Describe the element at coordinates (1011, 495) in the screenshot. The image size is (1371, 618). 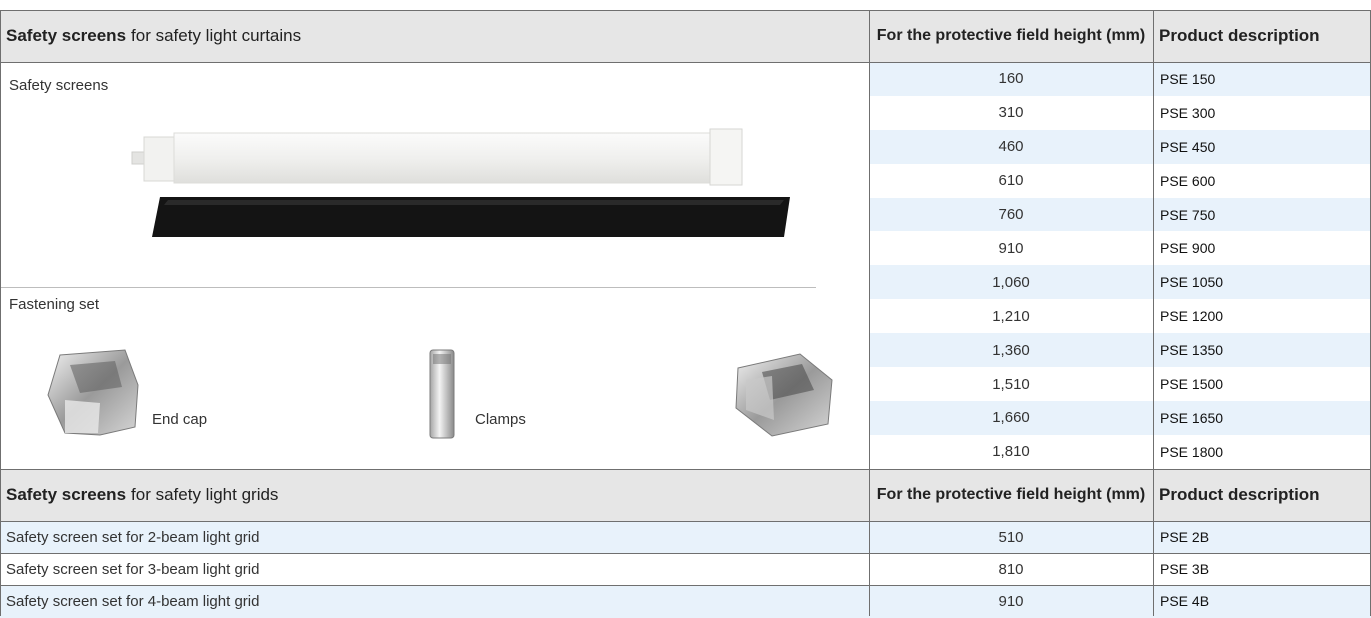
I see `section2-col-height-header: For the protective field height (mm)` at that location.